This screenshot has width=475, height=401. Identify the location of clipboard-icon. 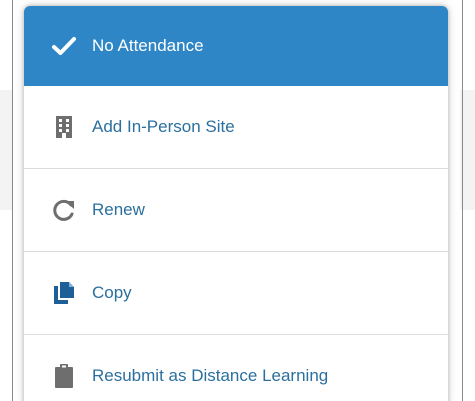
(64, 376).